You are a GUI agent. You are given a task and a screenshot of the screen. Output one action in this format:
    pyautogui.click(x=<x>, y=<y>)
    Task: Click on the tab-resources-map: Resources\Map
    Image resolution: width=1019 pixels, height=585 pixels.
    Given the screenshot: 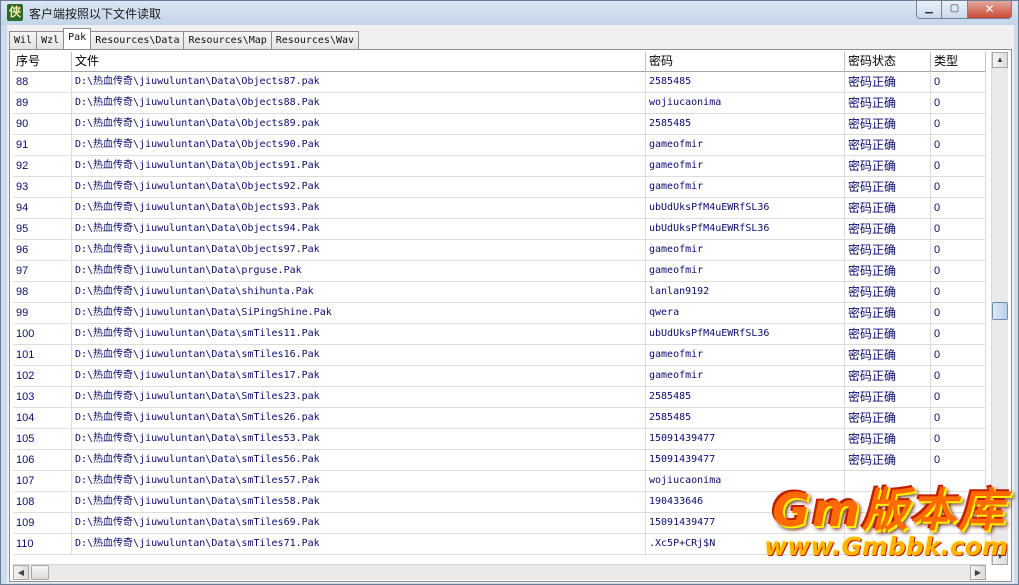 What is the action you would take?
    pyautogui.click(x=227, y=40)
    